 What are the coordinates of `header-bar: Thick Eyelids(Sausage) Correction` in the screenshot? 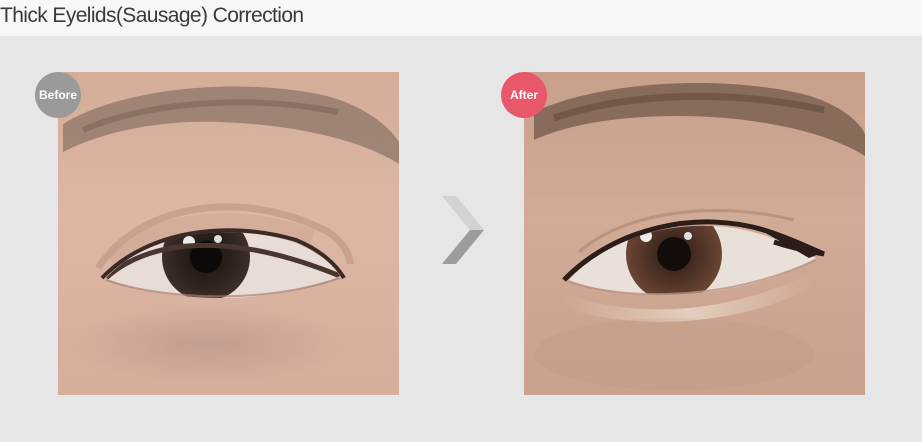 It's located at (461, 18).